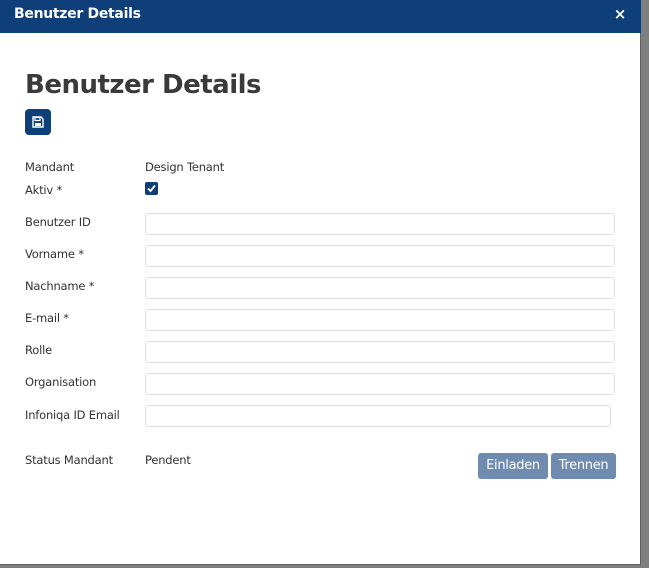 The width and height of the screenshot is (649, 568). What do you see at coordinates (143, 85) in the screenshot?
I see `page-title: Benutzer Details` at bounding box center [143, 85].